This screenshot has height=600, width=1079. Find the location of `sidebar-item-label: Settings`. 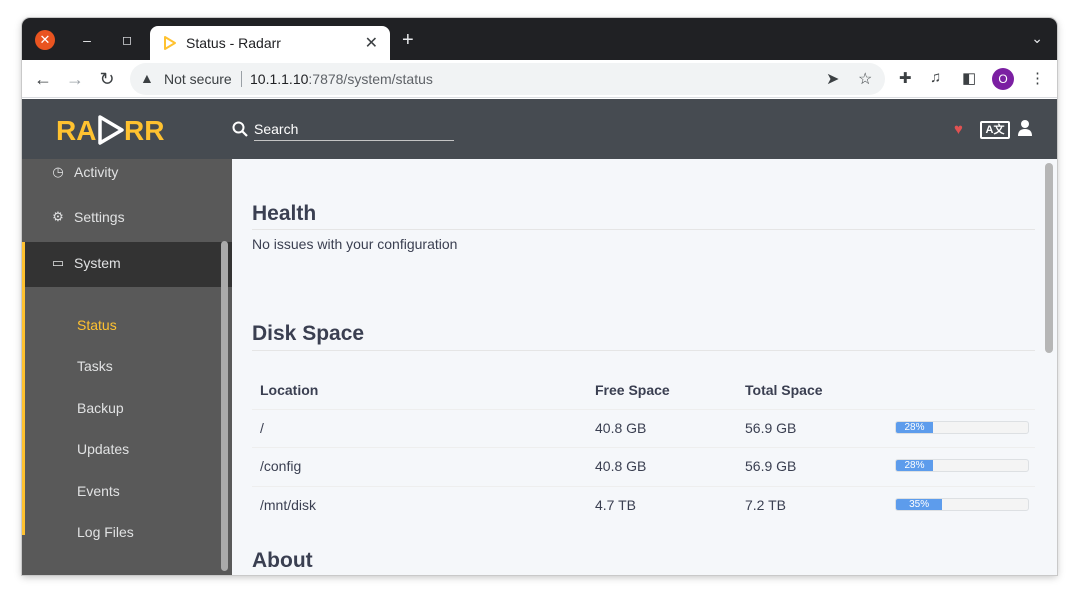

sidebar-item-label: Settings is located at coordinates (99, 217).